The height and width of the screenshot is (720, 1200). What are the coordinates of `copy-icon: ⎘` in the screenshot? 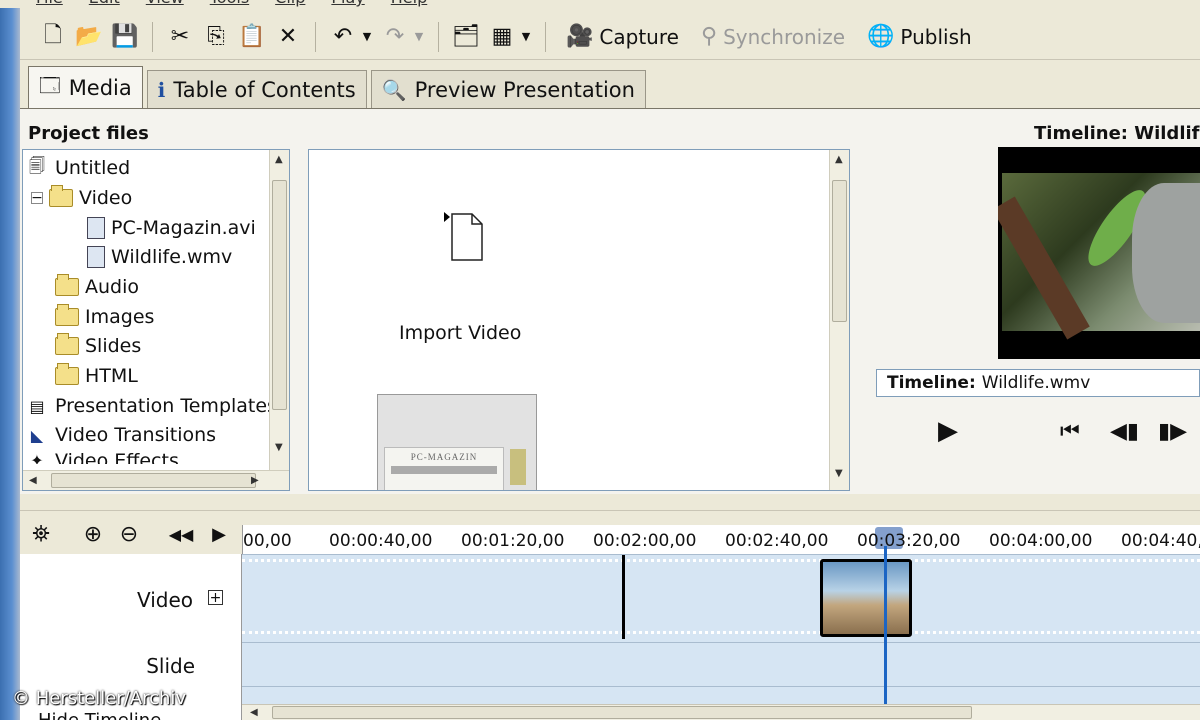 It's located at (216, 37).